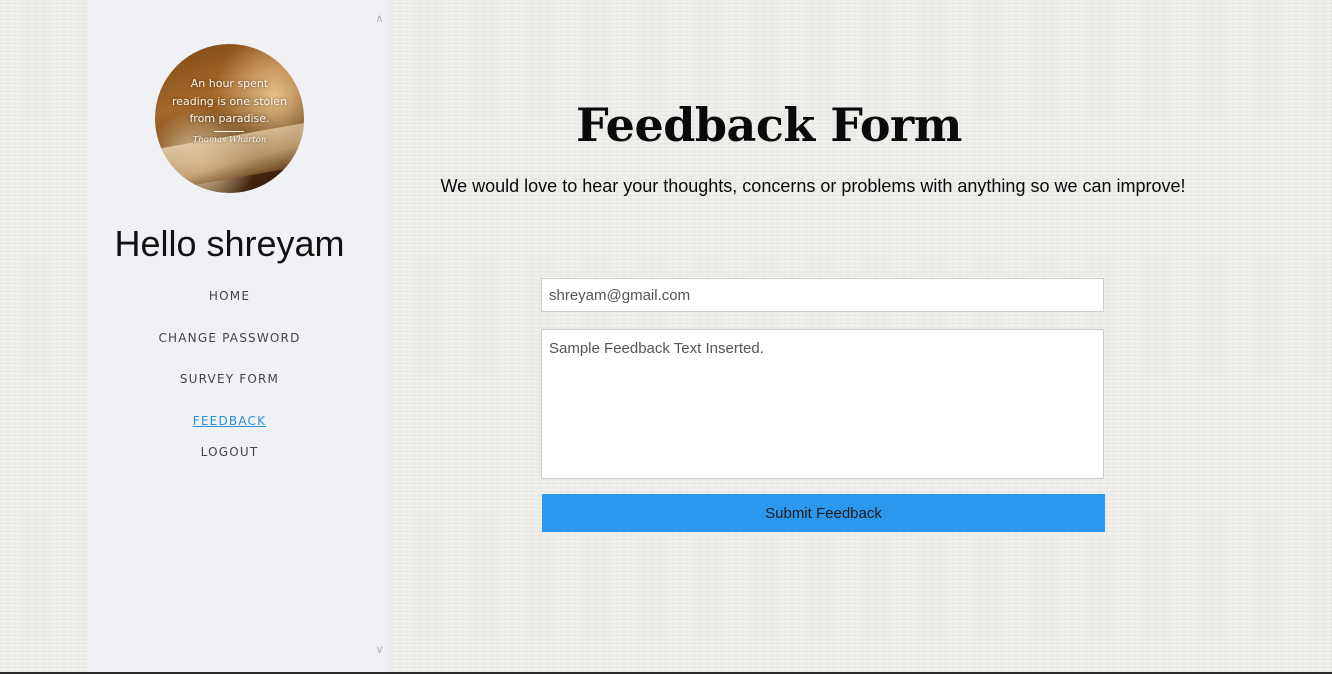 This screenshot has width=1332, height=674. I want to click on page-title: Feedback Form, so click(769, 125).